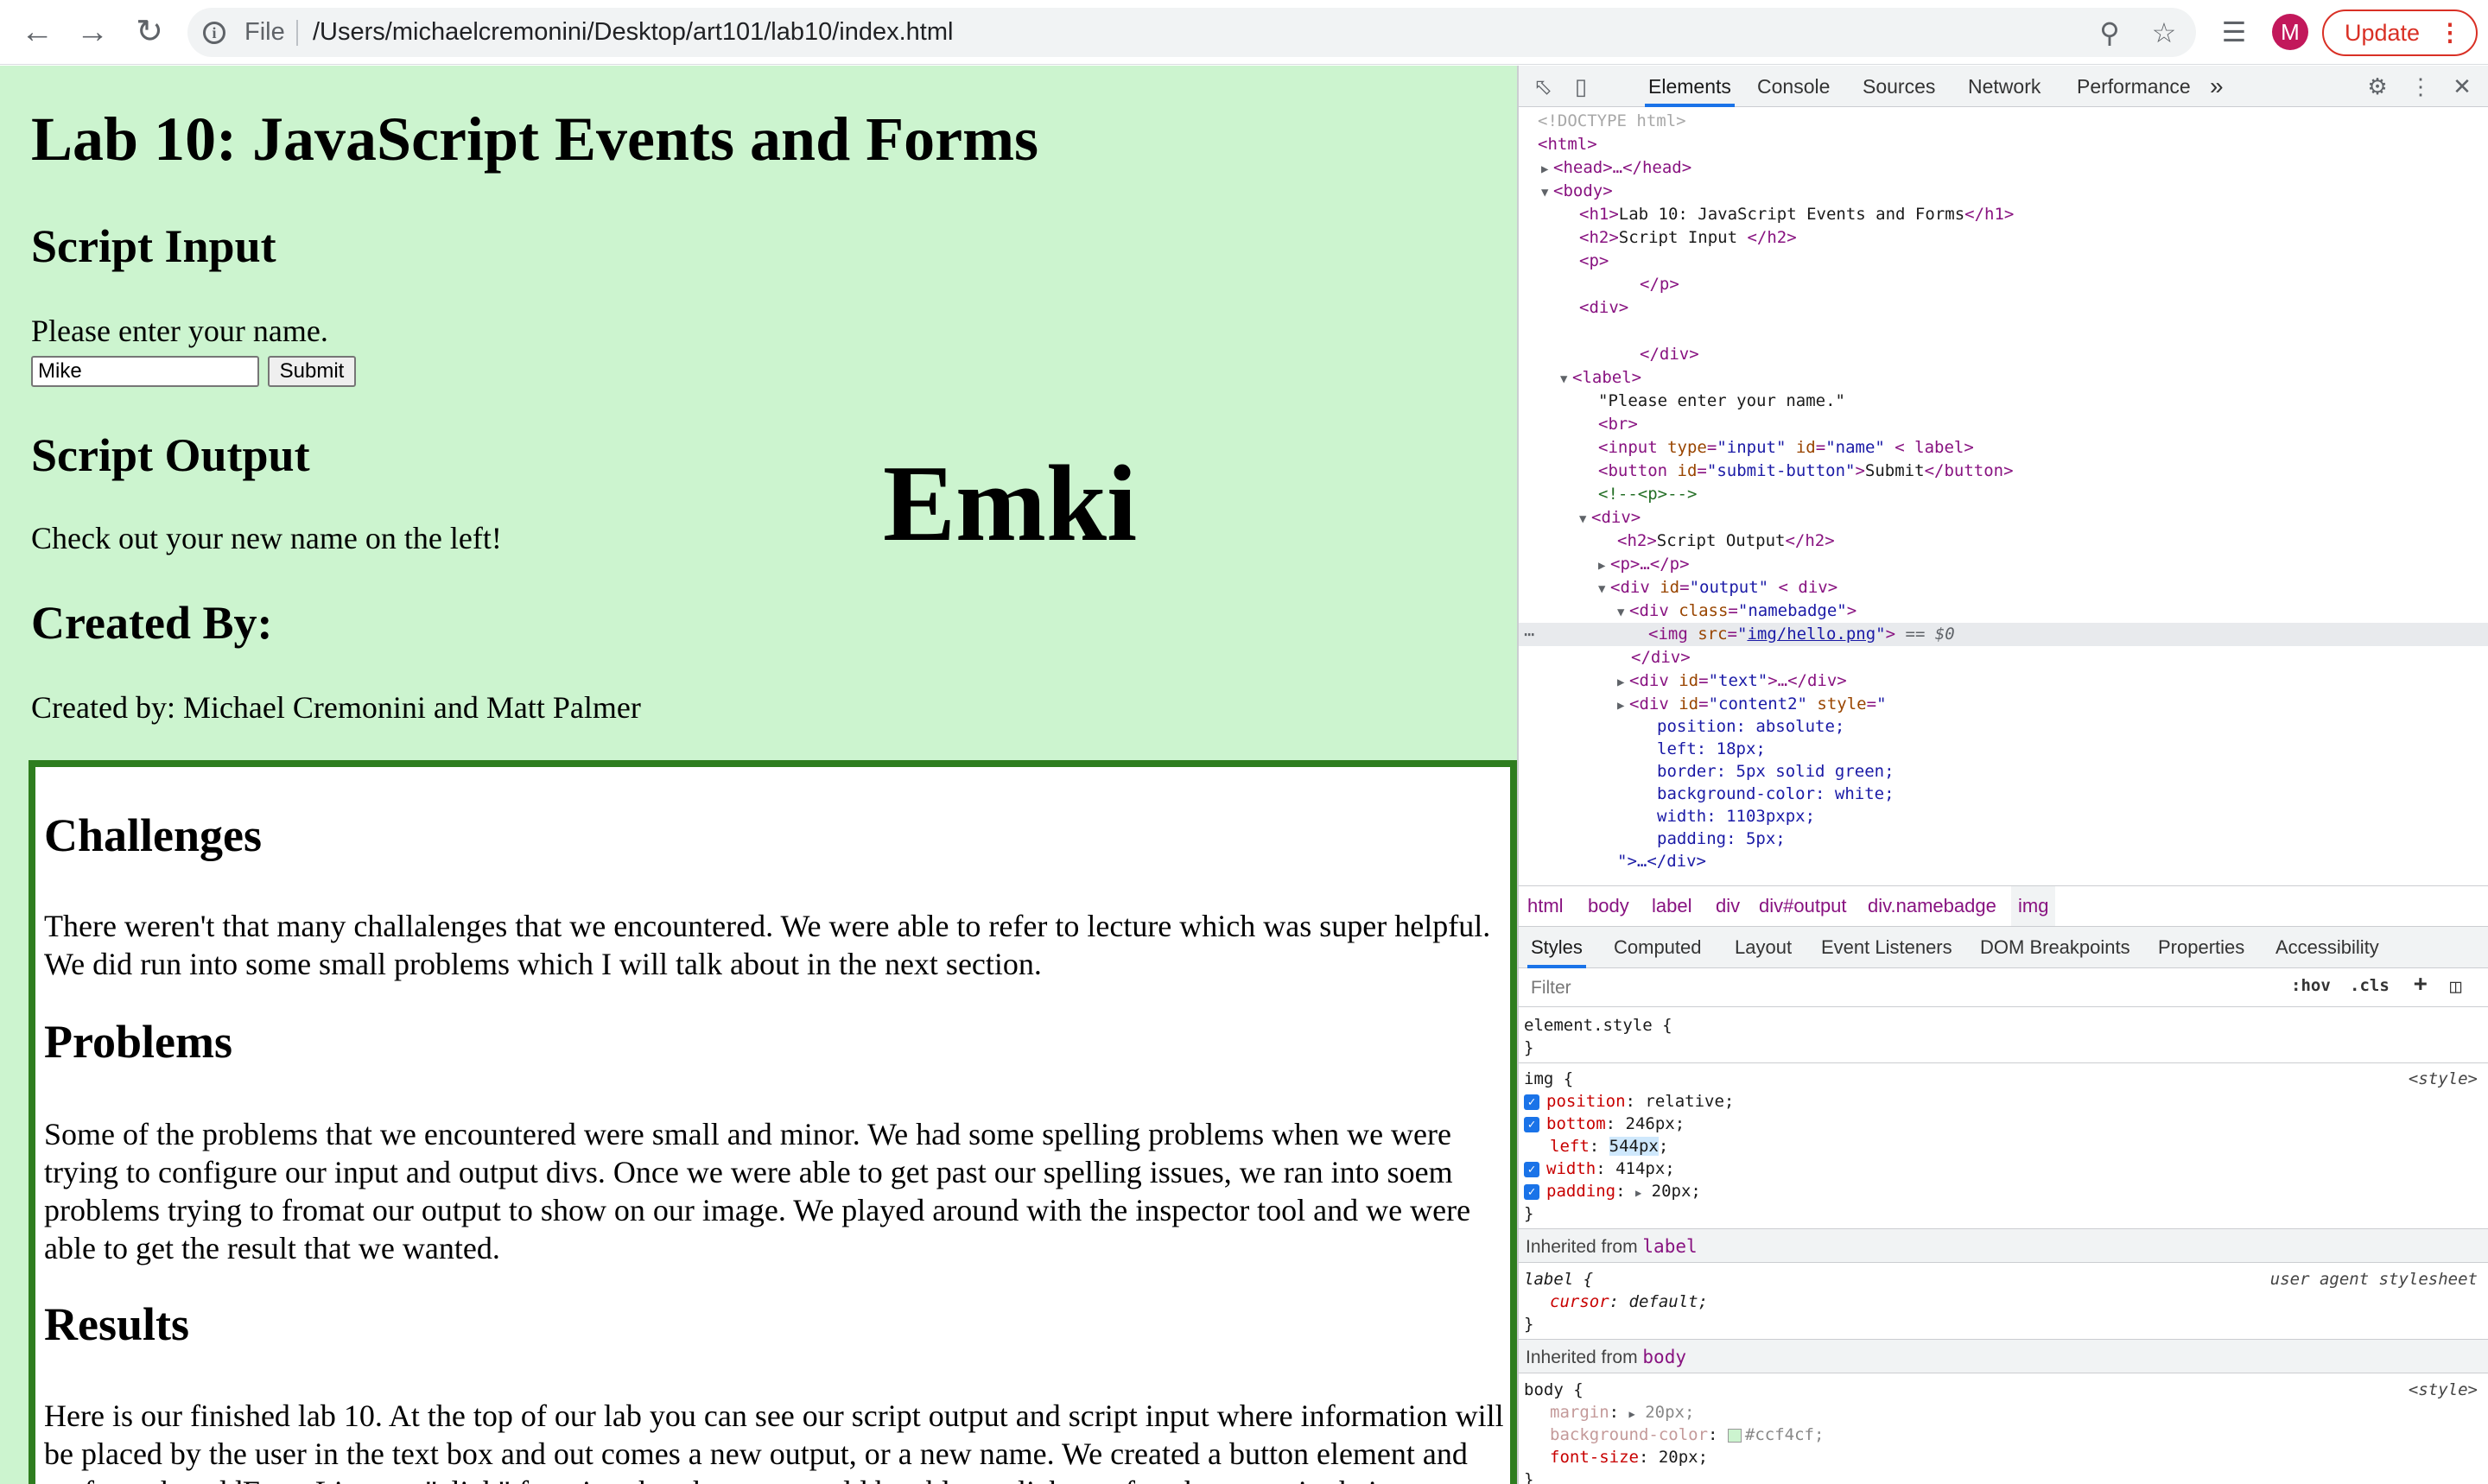 The height and width of the screenshot is (1484, 2488). I want to click on breadcrumb-html: html, so click(1545, 906).